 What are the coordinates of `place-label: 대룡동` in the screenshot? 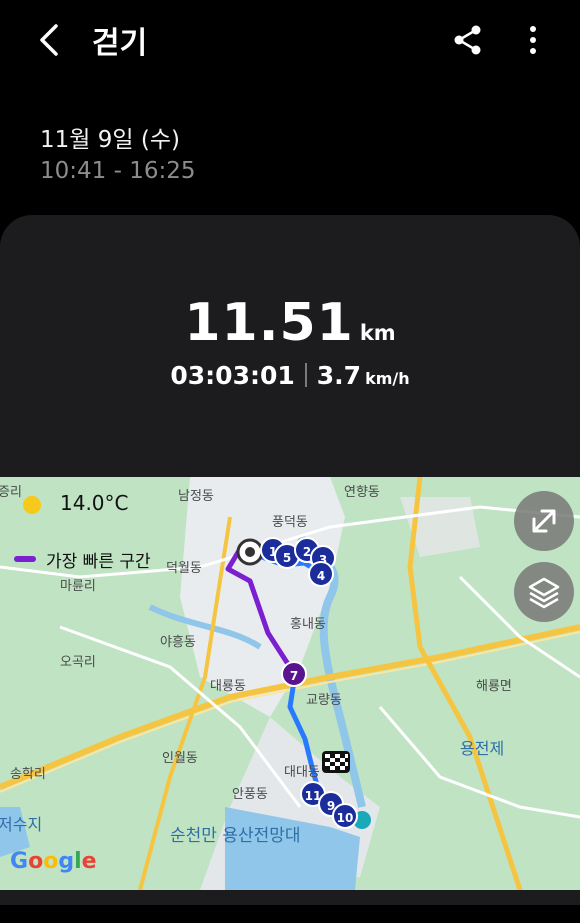 It's located at (228, 686).